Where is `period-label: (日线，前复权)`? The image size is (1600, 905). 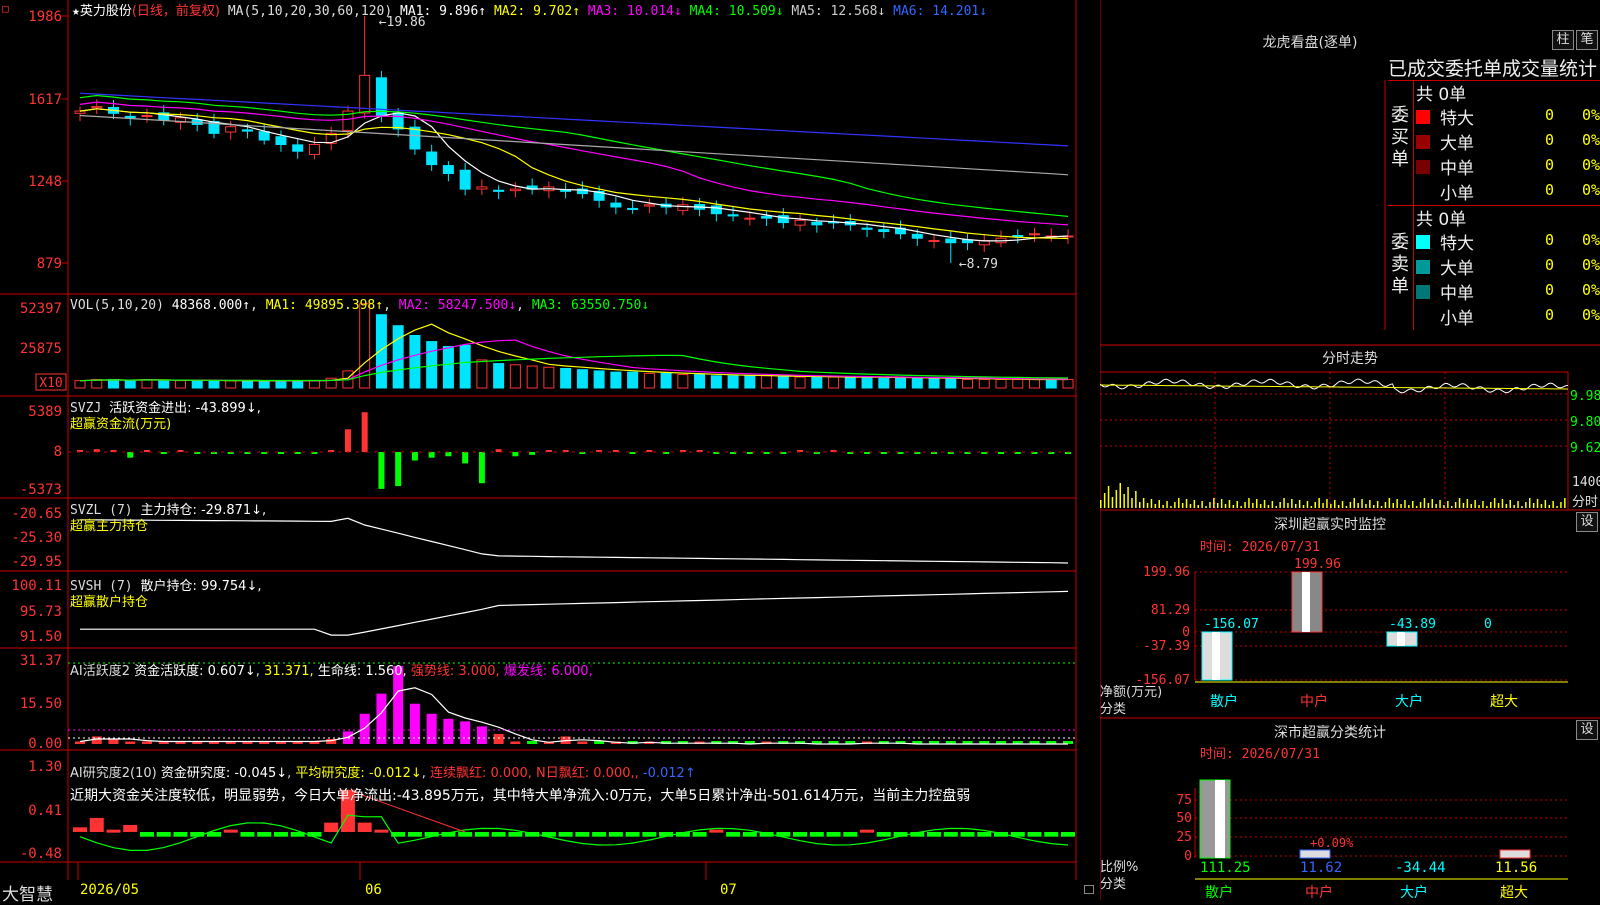
period-label: (日线，前复权) is located at coordinates (176, 11).